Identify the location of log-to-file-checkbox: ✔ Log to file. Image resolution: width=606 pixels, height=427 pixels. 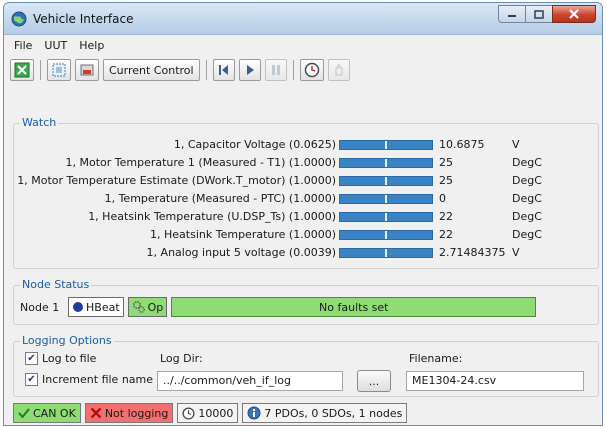
(60, 358).